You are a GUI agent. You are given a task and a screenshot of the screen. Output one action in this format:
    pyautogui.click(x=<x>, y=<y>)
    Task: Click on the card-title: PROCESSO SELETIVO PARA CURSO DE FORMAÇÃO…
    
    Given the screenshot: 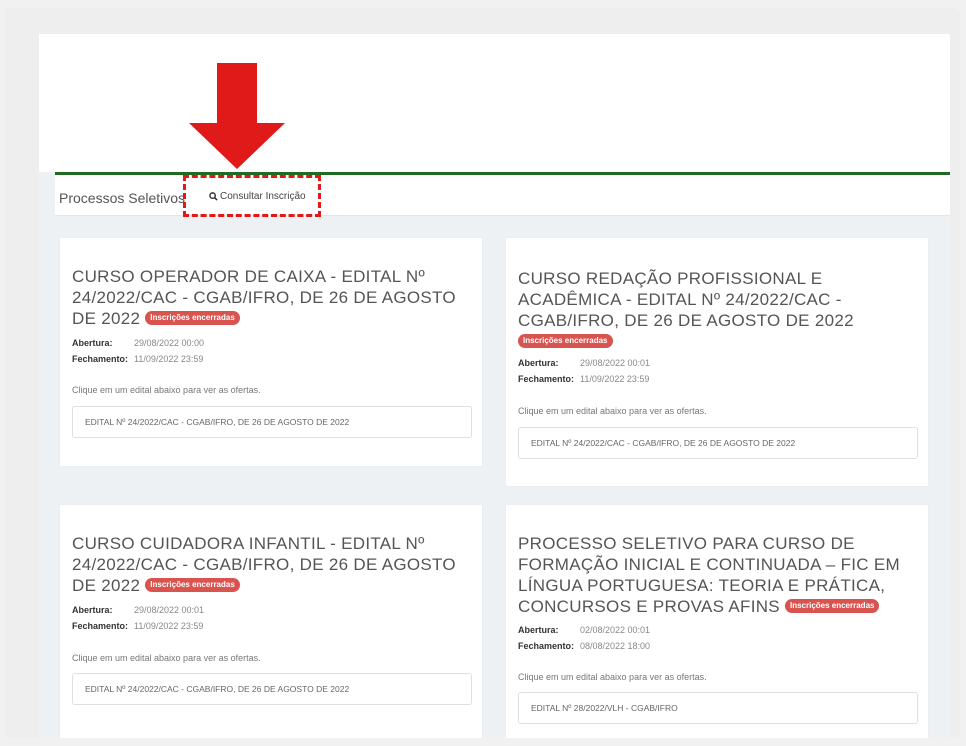 What is the action you would take?
    pyautogui.click(x=709, y=575)
    